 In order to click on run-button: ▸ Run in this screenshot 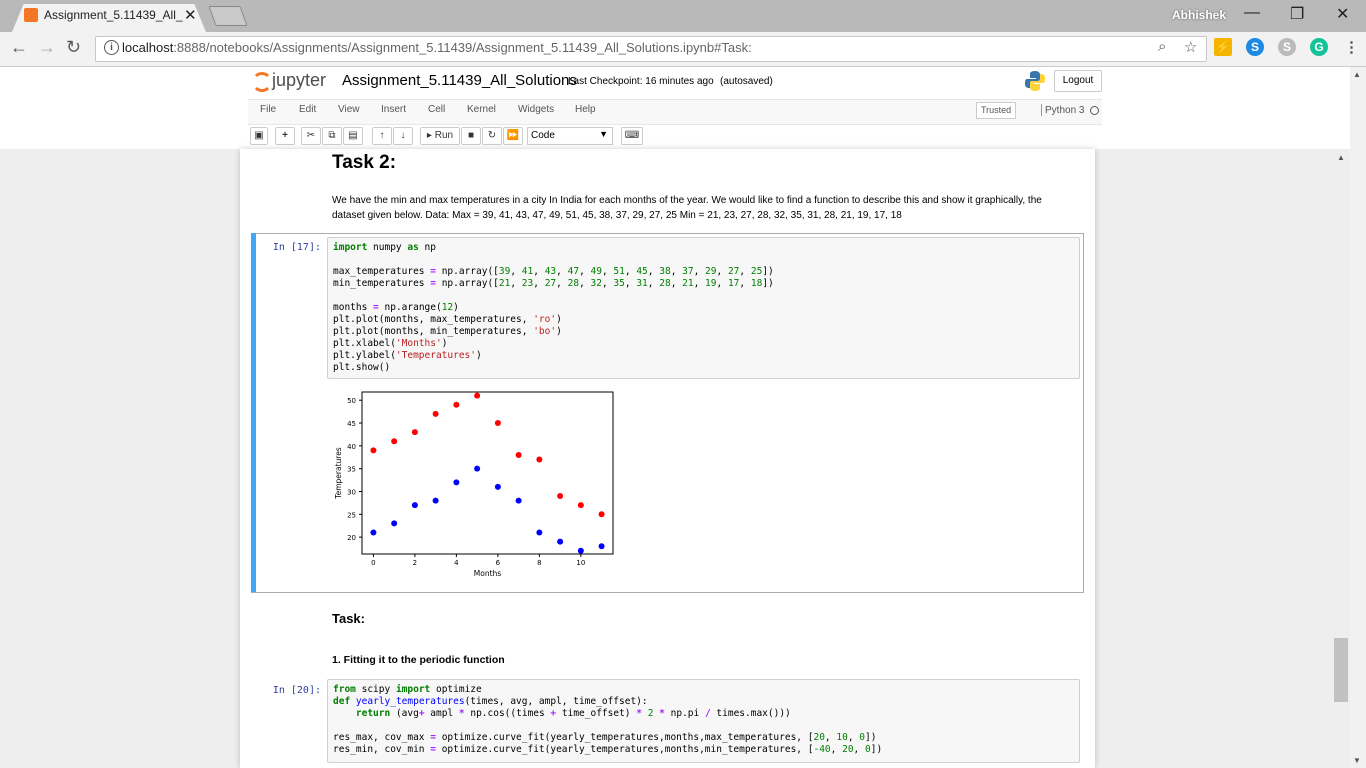, I will do `click(440, 136)`.